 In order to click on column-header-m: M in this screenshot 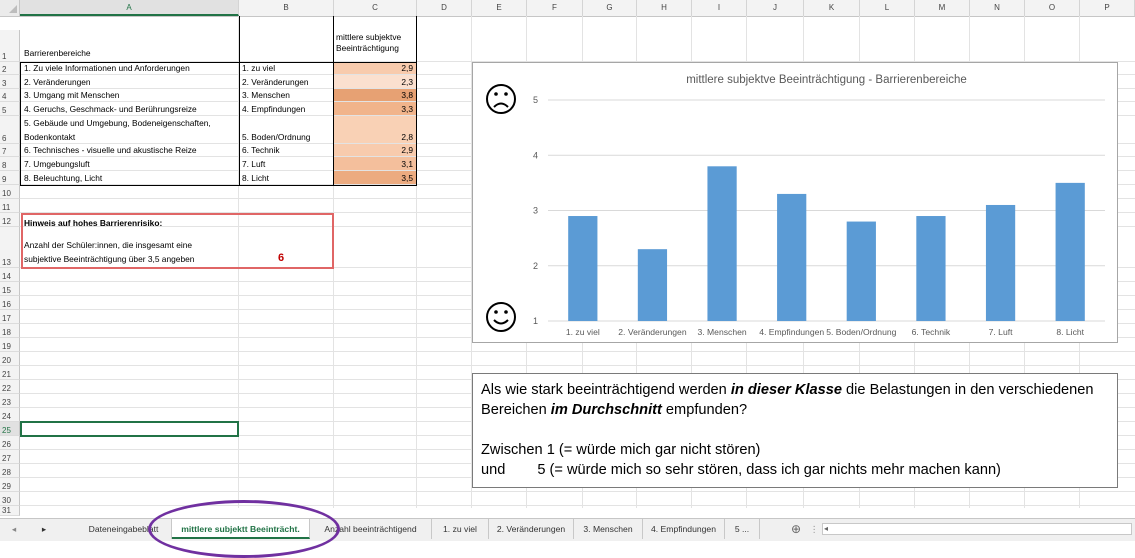, I will do `click(942, 8)`.